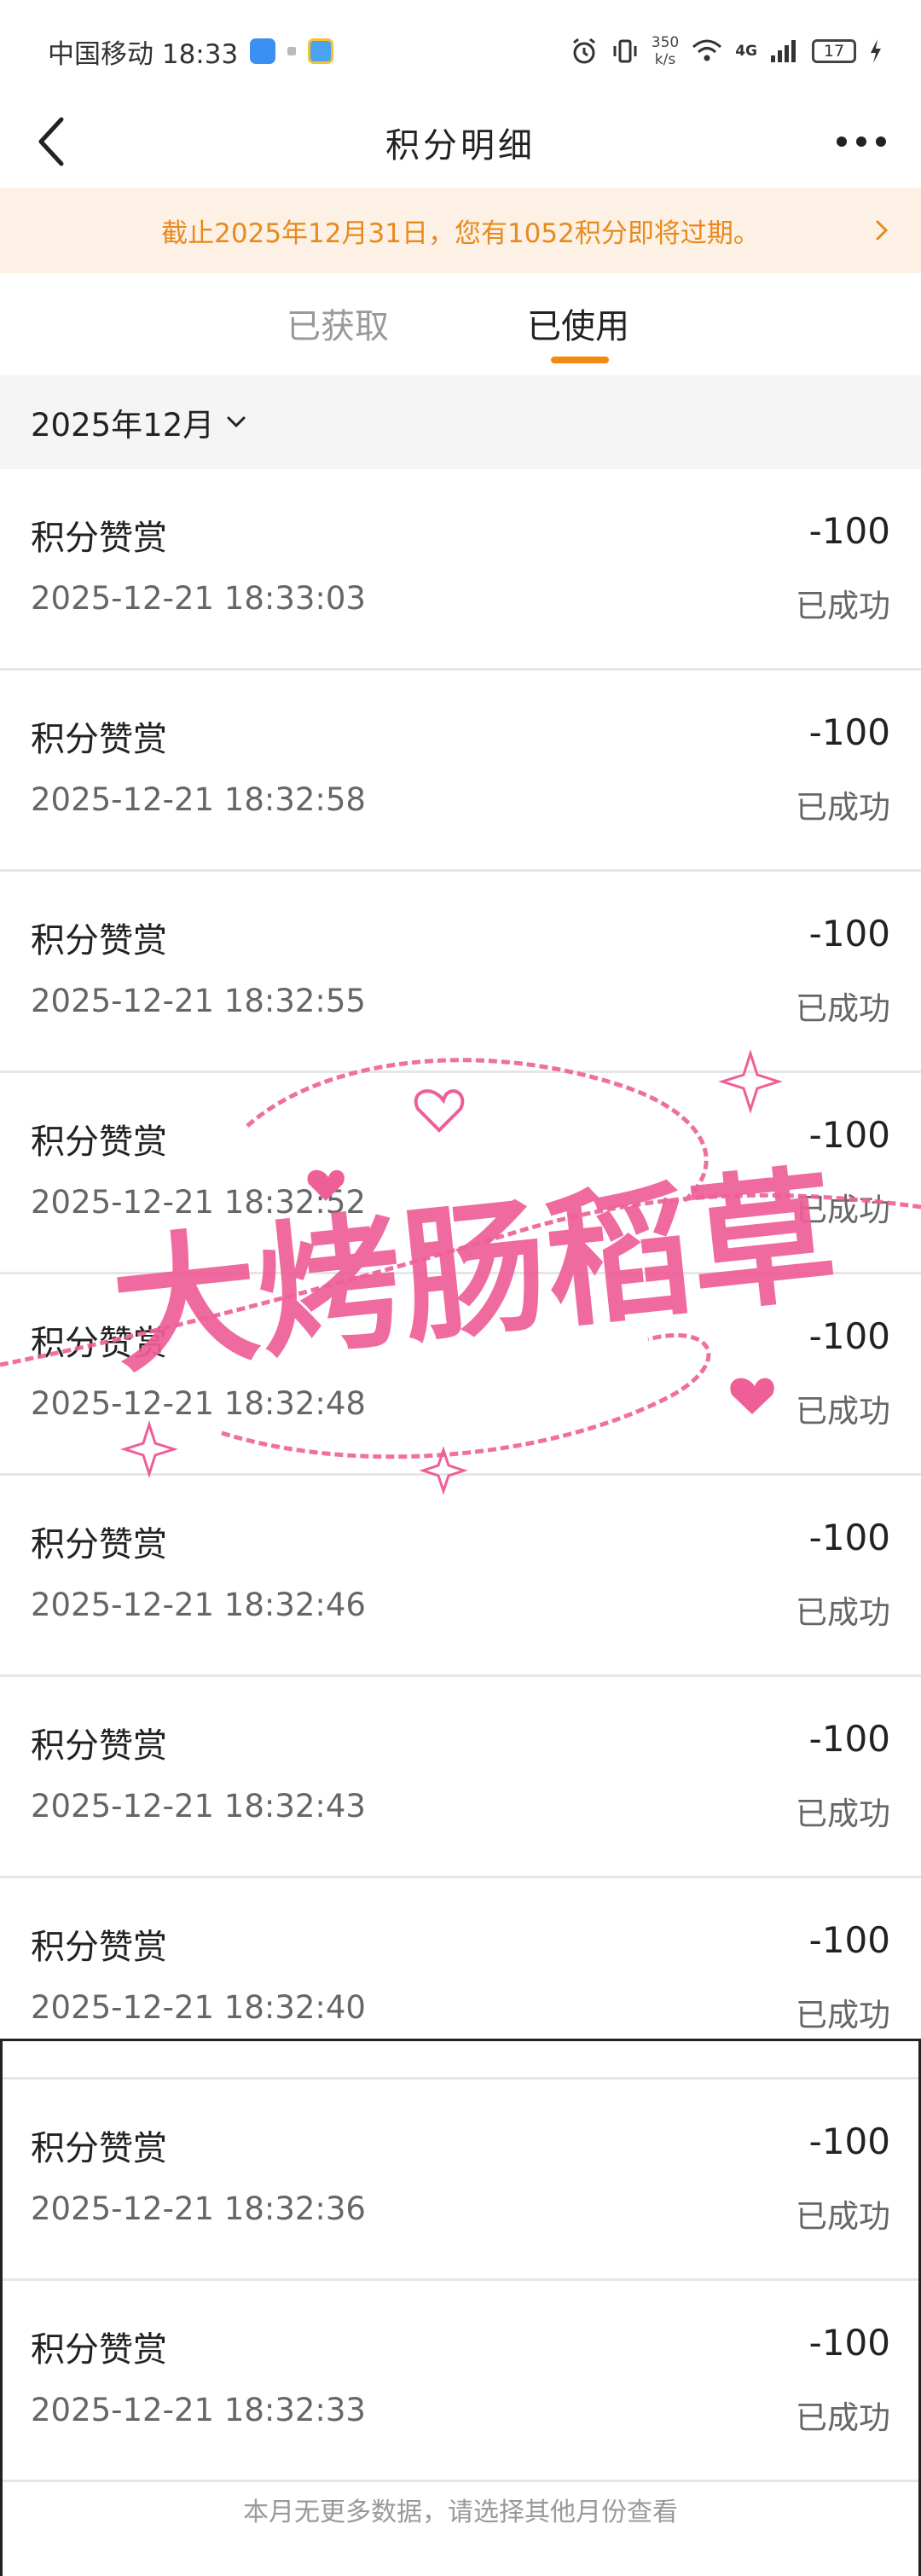 This screenshot has height=2576, width=921. Describe the element at coordinates (198, 1403) in the screenshot. I see `record-time: 2025-12-21 18:32:48` at that location.